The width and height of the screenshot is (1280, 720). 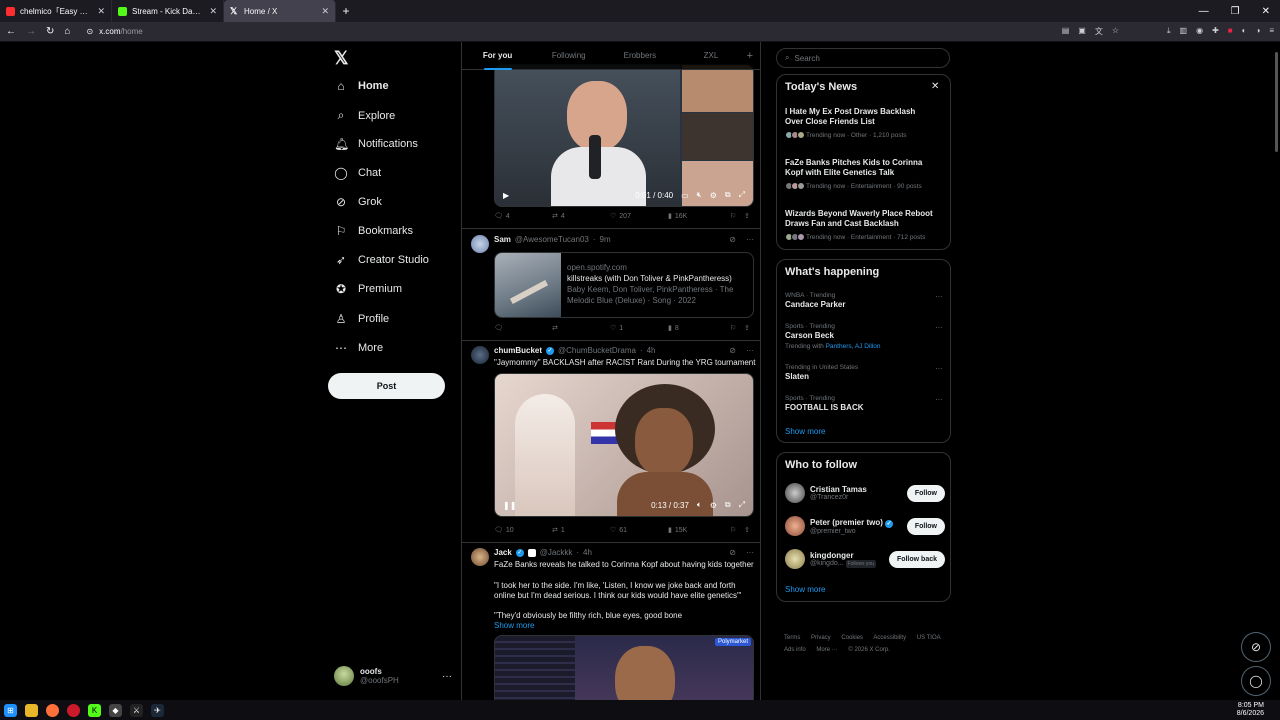 I want to click on reply-button: 🗨︎, so click(x=523, y=328).